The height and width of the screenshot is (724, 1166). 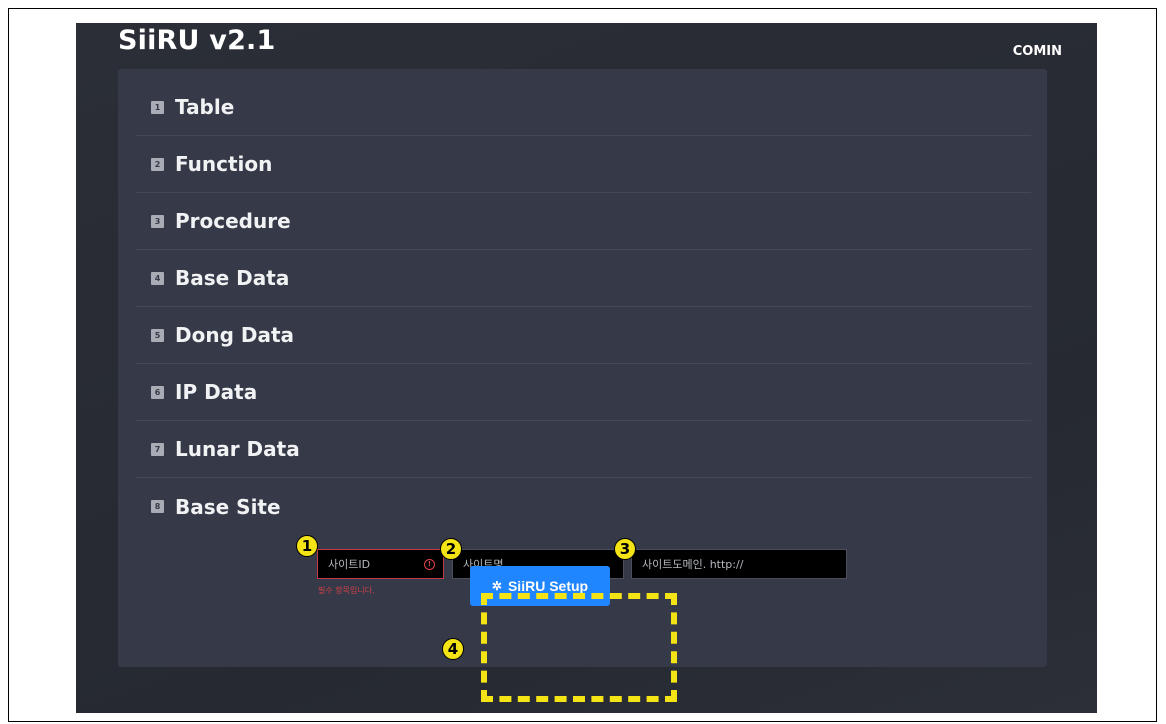 What do you see at coordinates (583, 335) in the screenshot?
I see `menu-item-dong-data: 5 Dong Data` at bounding box center [583, 335].